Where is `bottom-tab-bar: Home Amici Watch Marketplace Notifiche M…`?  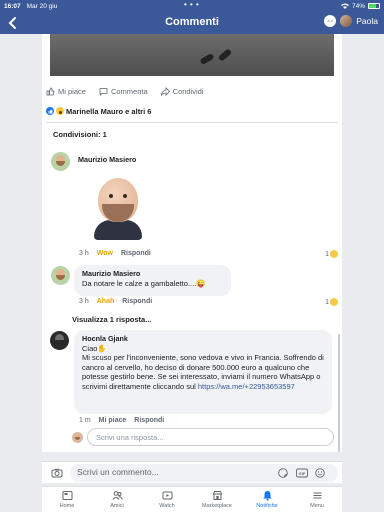
bottom-tab-bar: Home Amici Watch Marketplace Notifiche M… is located at coordinates (192, 499).